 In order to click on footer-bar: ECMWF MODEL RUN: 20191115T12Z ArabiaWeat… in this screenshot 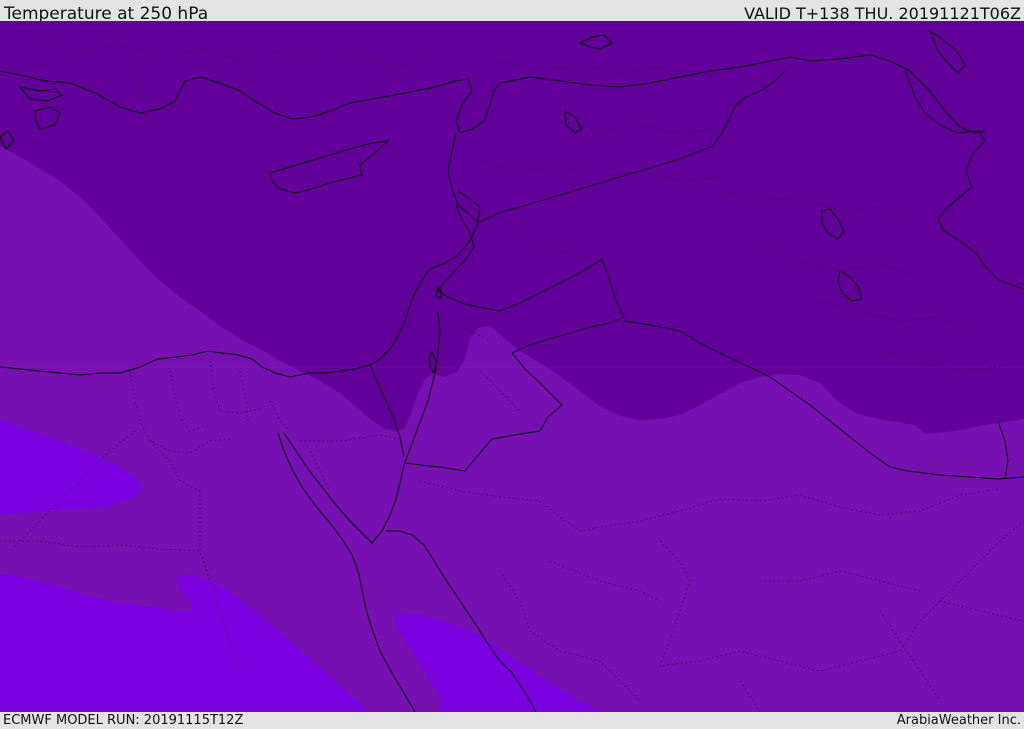, I will do `click(512, 720)`.